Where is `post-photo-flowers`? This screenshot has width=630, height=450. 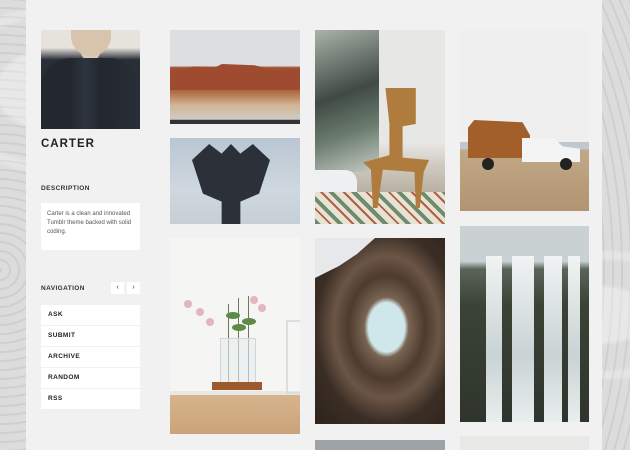
post-photo-flowers is located at coordinates (235, 336).